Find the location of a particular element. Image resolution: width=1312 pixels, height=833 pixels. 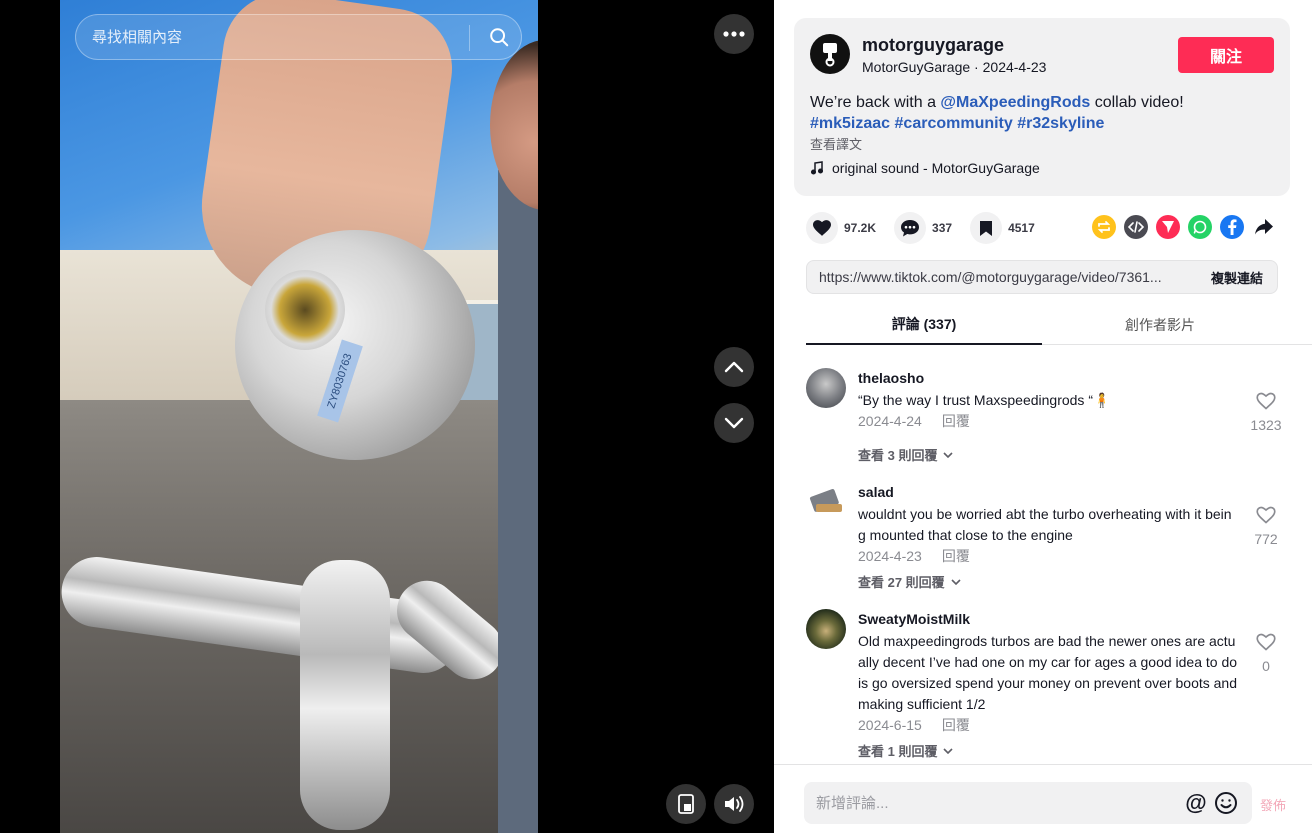

video-turbo-inlet is located at coordinates (305, 310).